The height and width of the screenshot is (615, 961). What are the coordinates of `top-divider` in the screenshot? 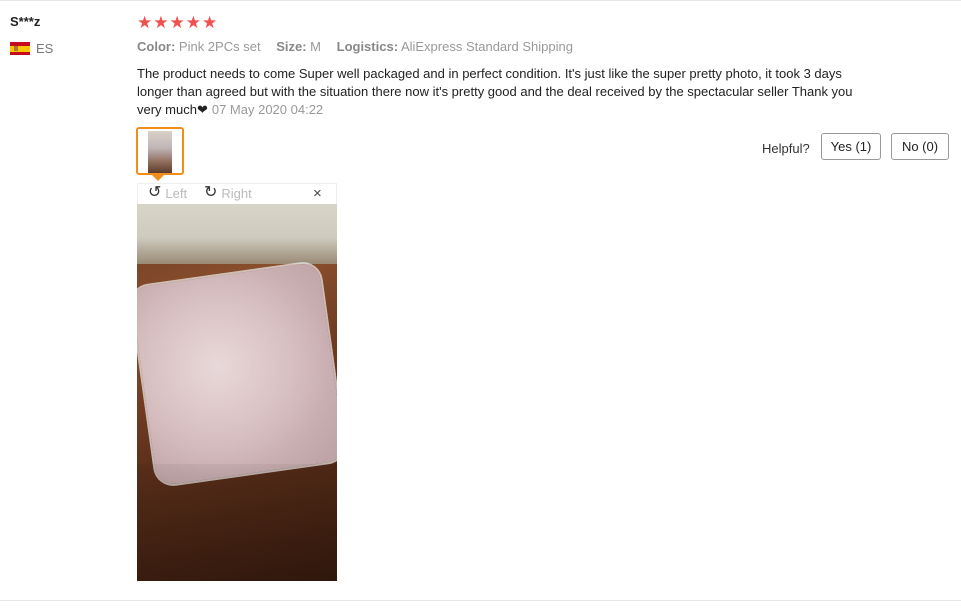 It's located at (480, 0).